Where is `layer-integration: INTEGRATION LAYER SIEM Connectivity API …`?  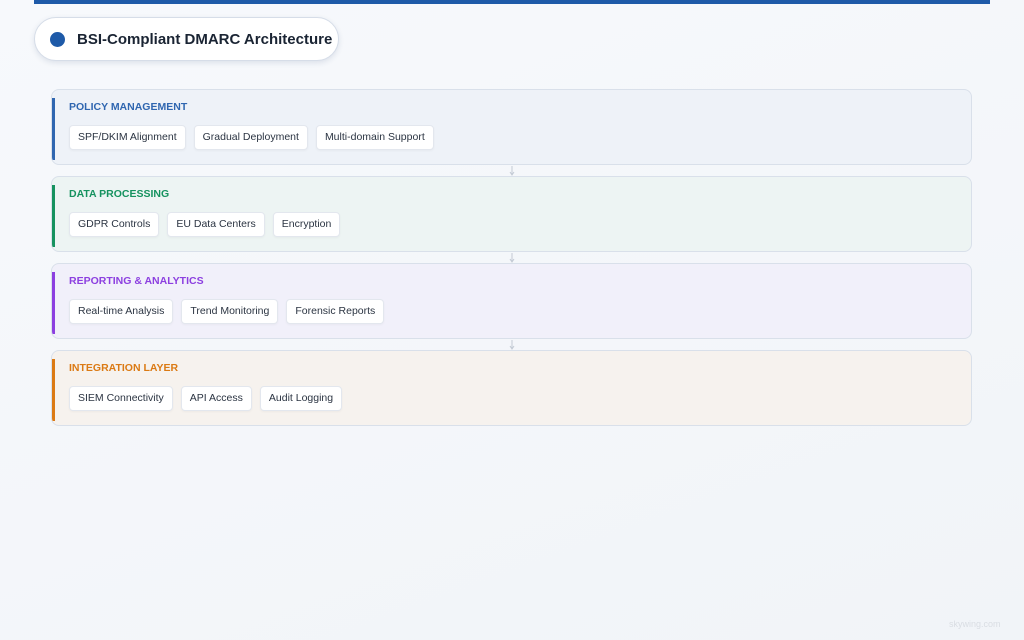
layer-integration: INTEGRATION LAYER SIEM Connectivity API … is located at coordinates (511, 388).